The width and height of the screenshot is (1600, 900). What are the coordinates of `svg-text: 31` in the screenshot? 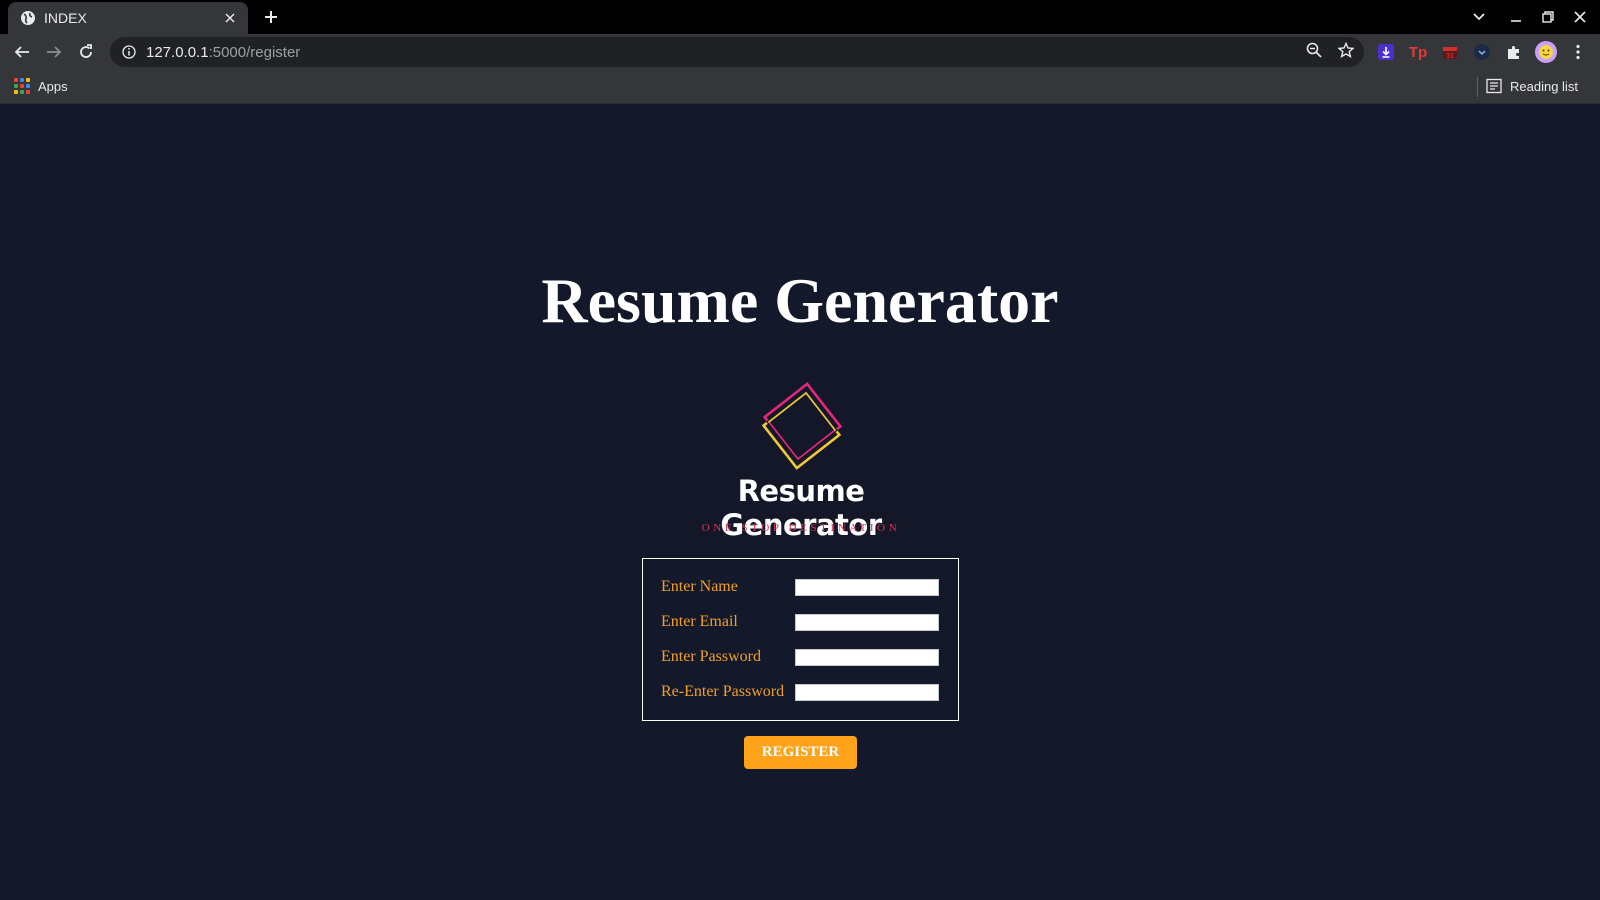 It's located at (1450, 56).